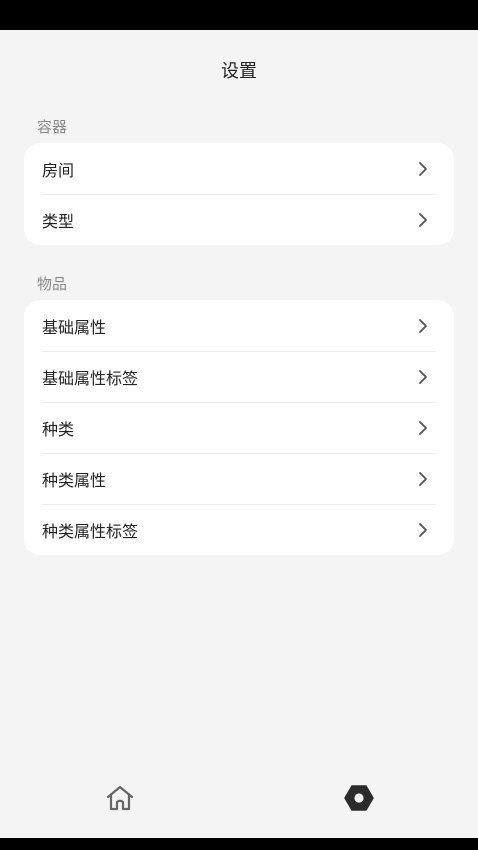 The width and height of the screenshot is (478, 850). I want to click on system-bottom-bar, so click(239, 844).